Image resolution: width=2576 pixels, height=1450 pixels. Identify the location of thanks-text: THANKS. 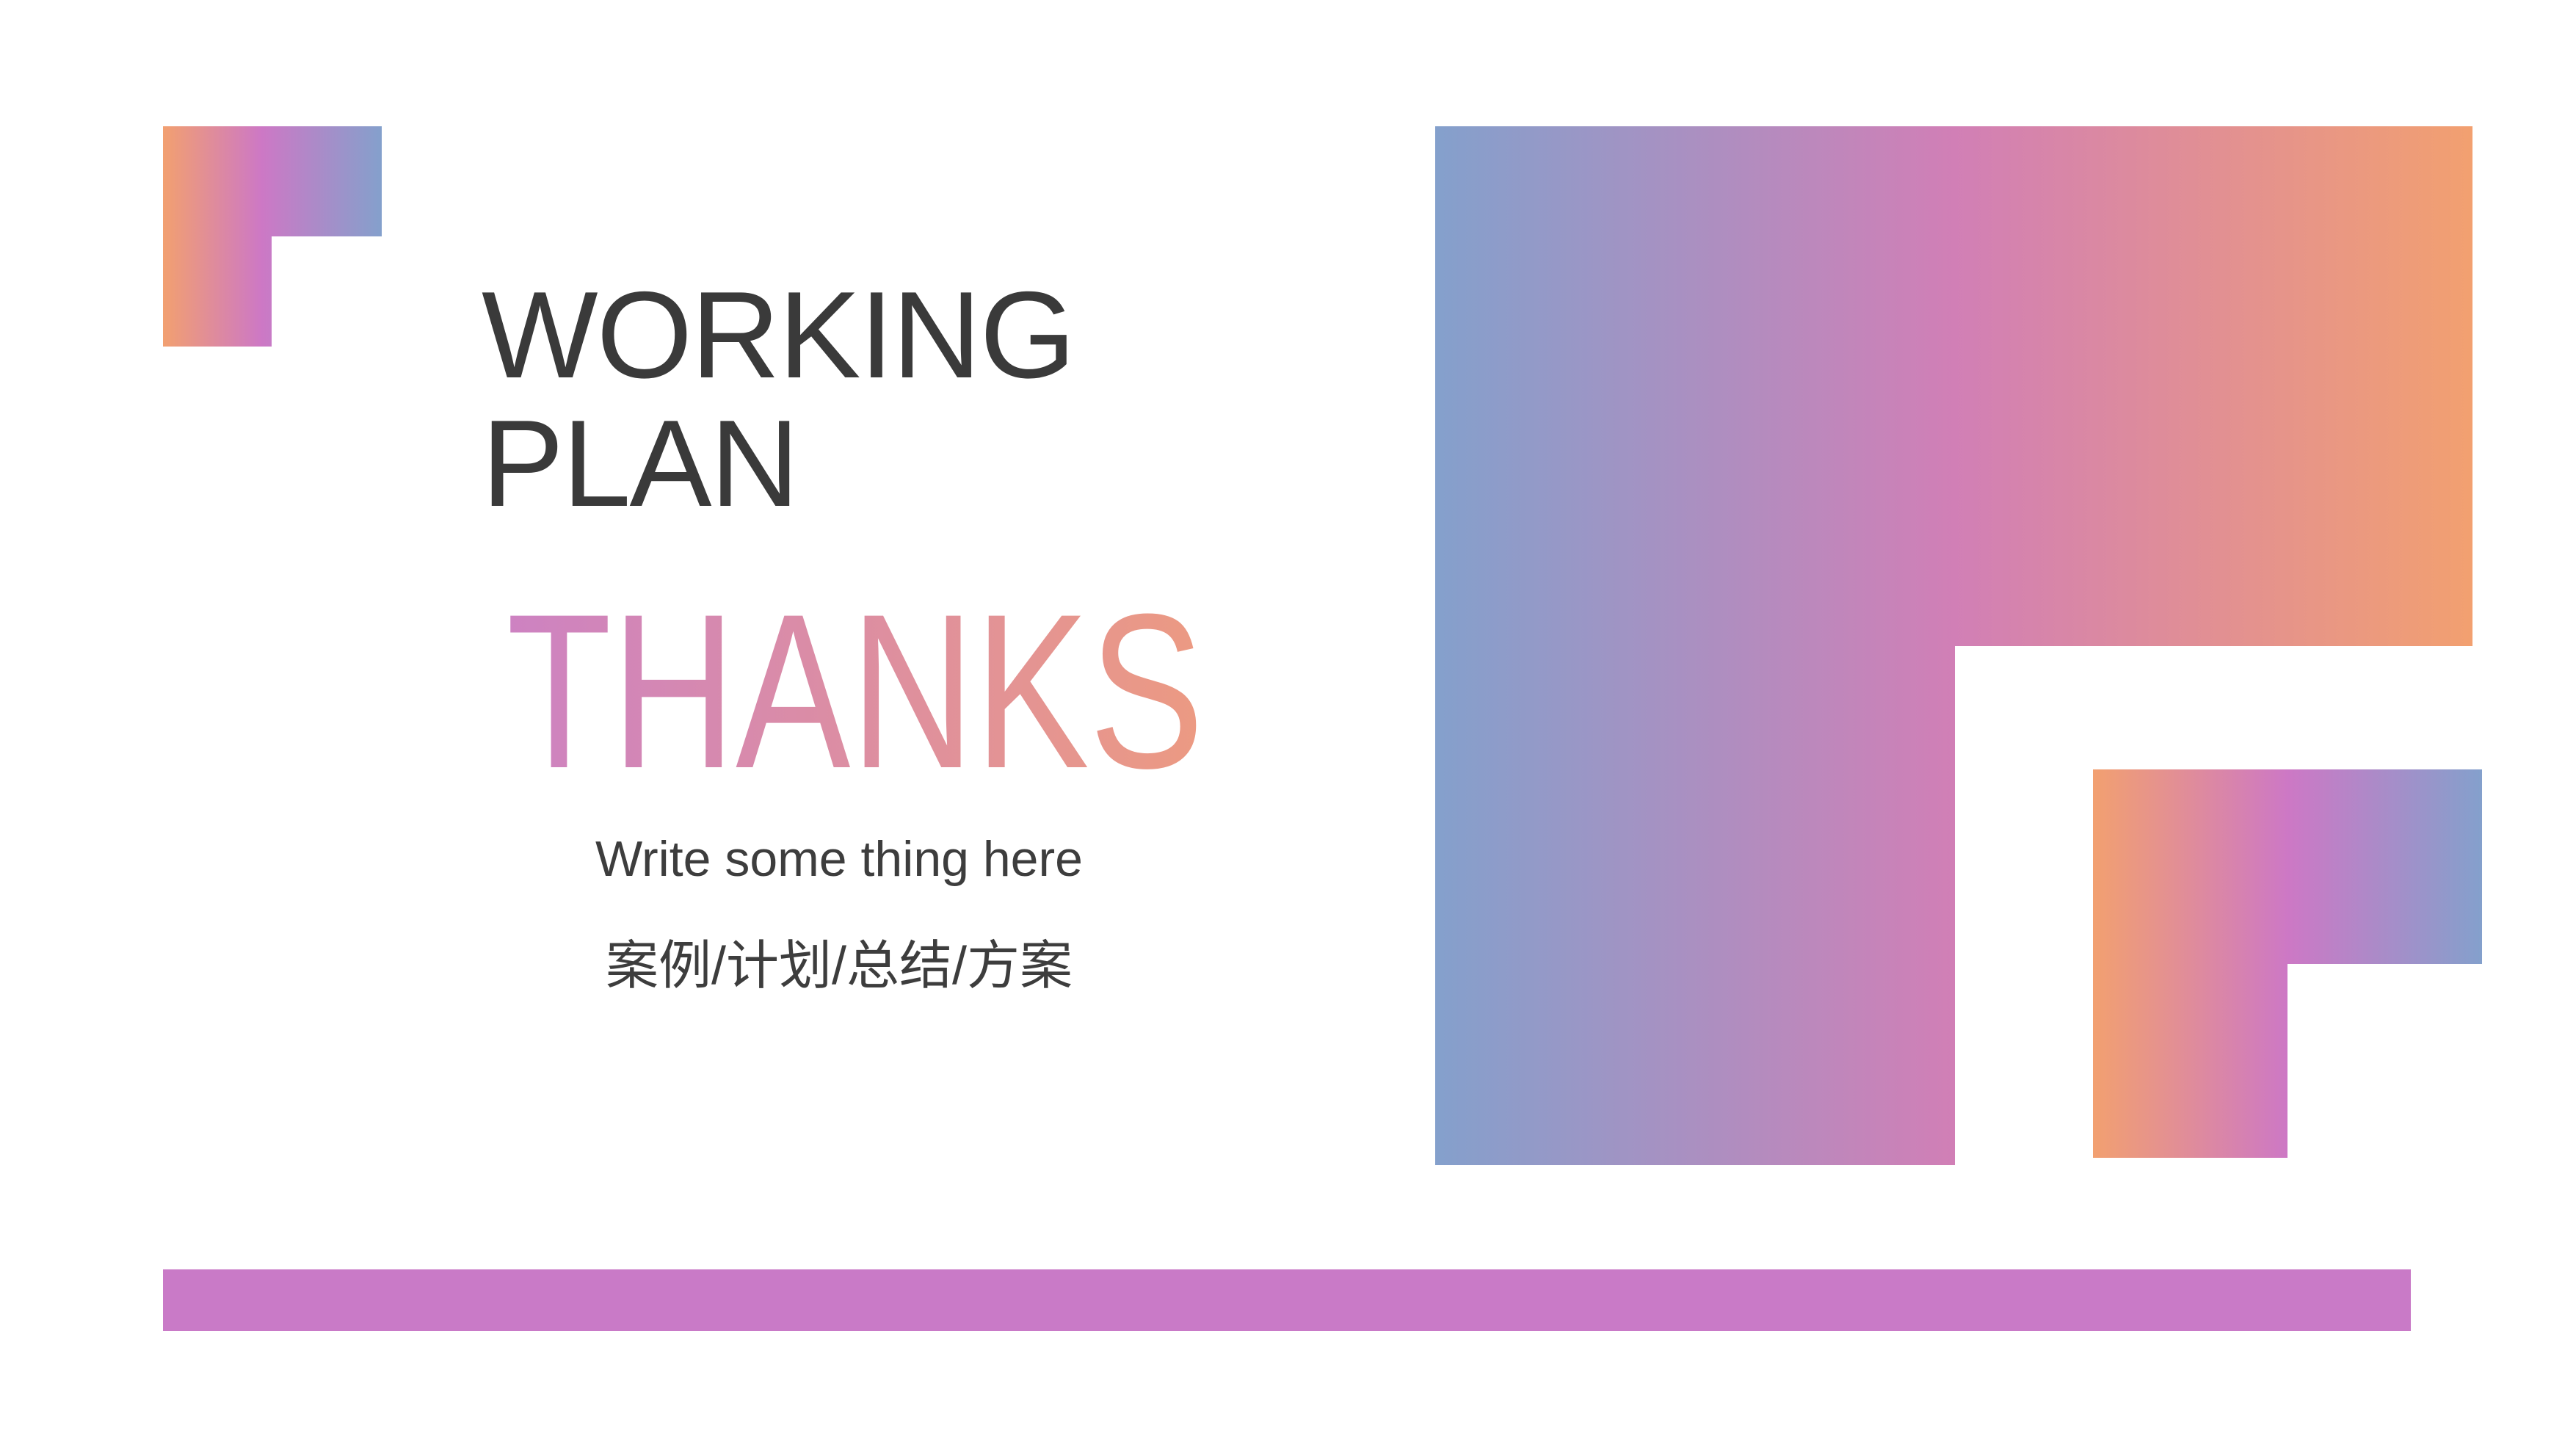
(856, 697).